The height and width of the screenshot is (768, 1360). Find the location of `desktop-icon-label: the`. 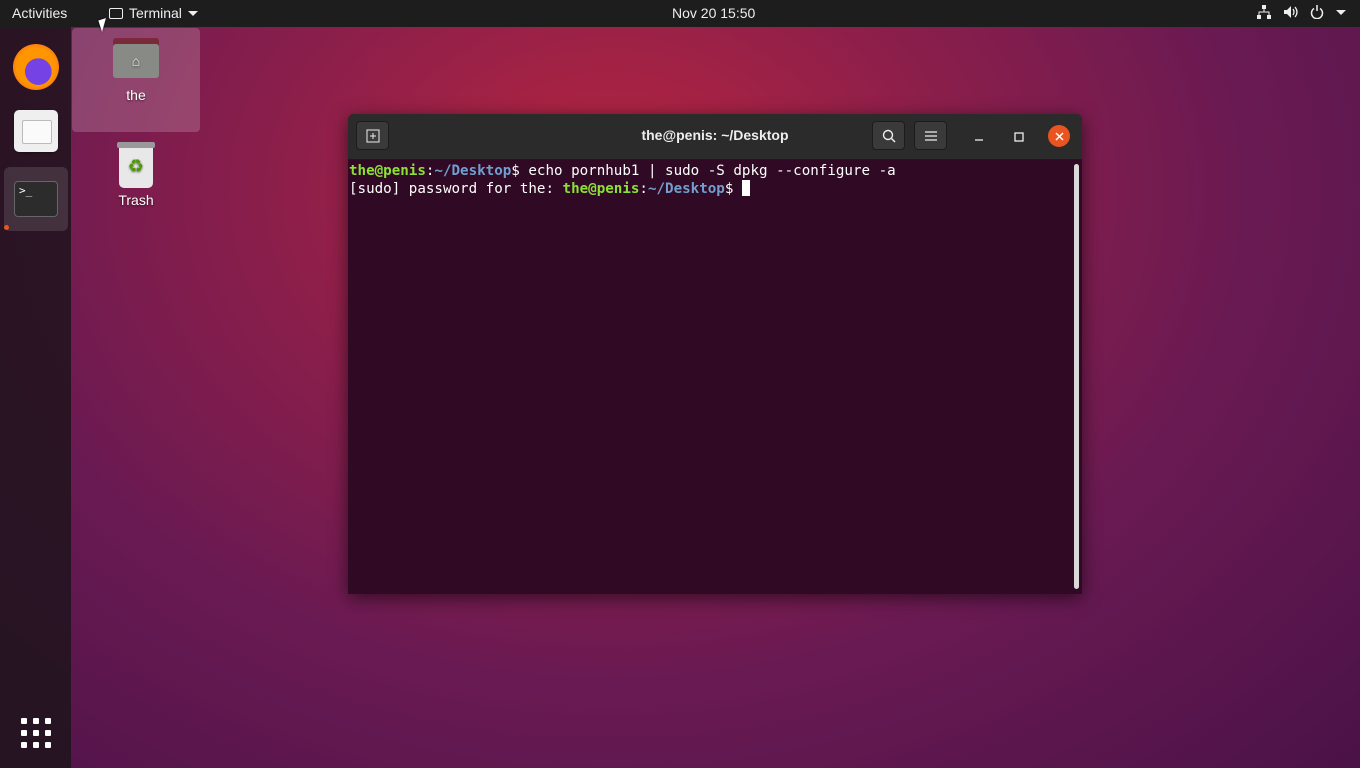

desktop-icon-label: the is located at coordinates (136, 95).